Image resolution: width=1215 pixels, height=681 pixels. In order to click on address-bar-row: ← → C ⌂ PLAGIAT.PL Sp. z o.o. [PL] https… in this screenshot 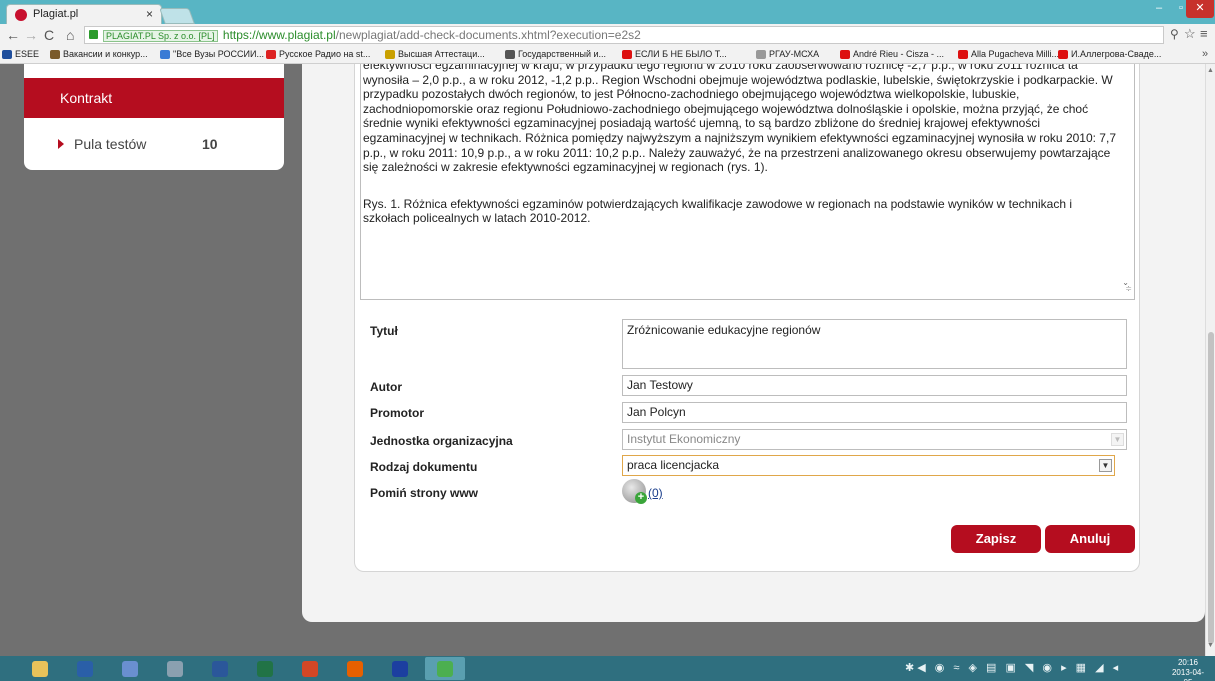, I will do `click(607, 35)`.